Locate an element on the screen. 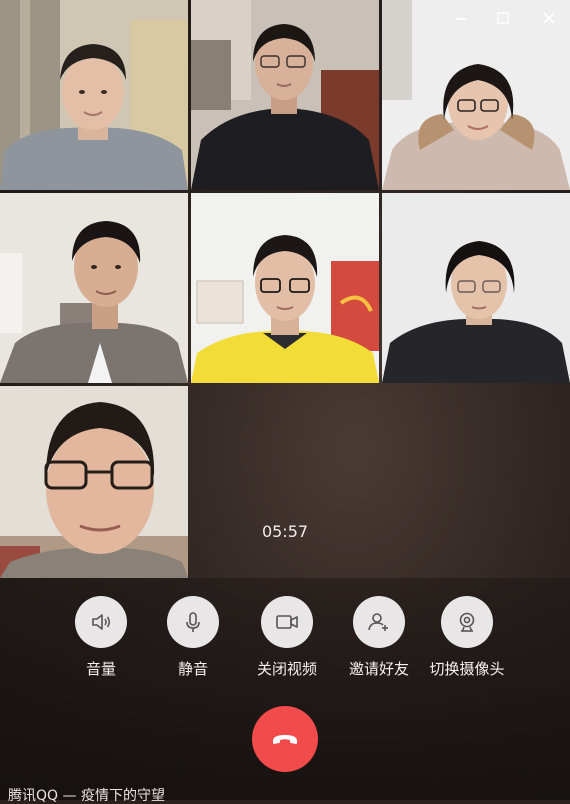  hang-up-icon is located at coordinates (285, 739).